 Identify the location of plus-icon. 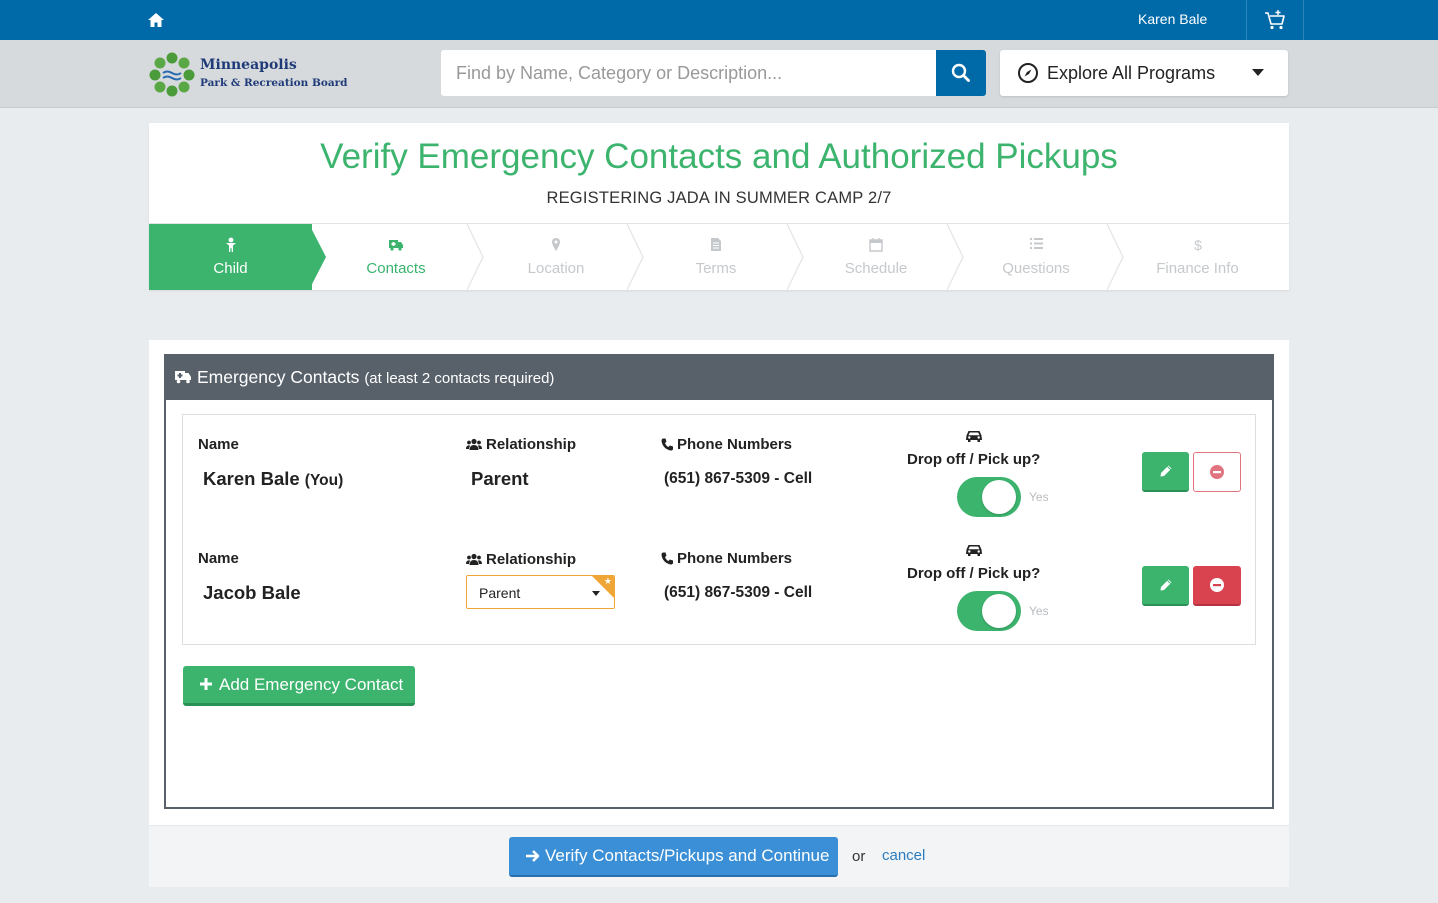
(206, 684).